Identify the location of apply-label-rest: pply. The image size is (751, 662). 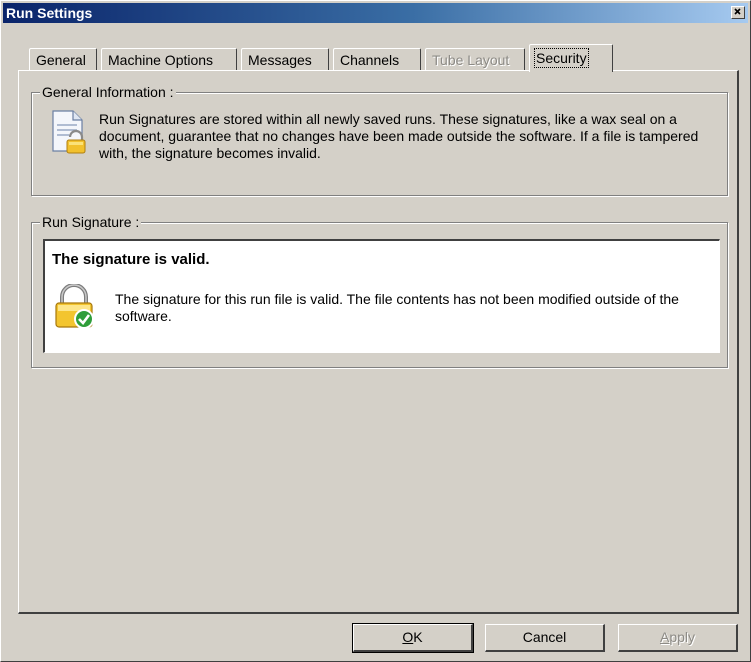
(682, 637).